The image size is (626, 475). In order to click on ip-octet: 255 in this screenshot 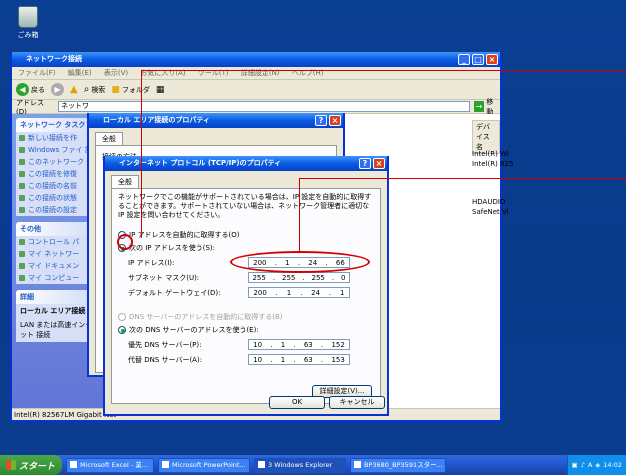, I will do `click(288, 277)`.